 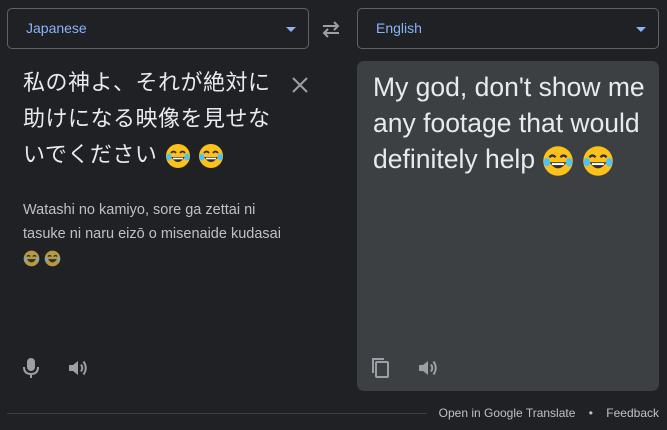 I want to click on voice-input-button, so click(x=31, y=368).